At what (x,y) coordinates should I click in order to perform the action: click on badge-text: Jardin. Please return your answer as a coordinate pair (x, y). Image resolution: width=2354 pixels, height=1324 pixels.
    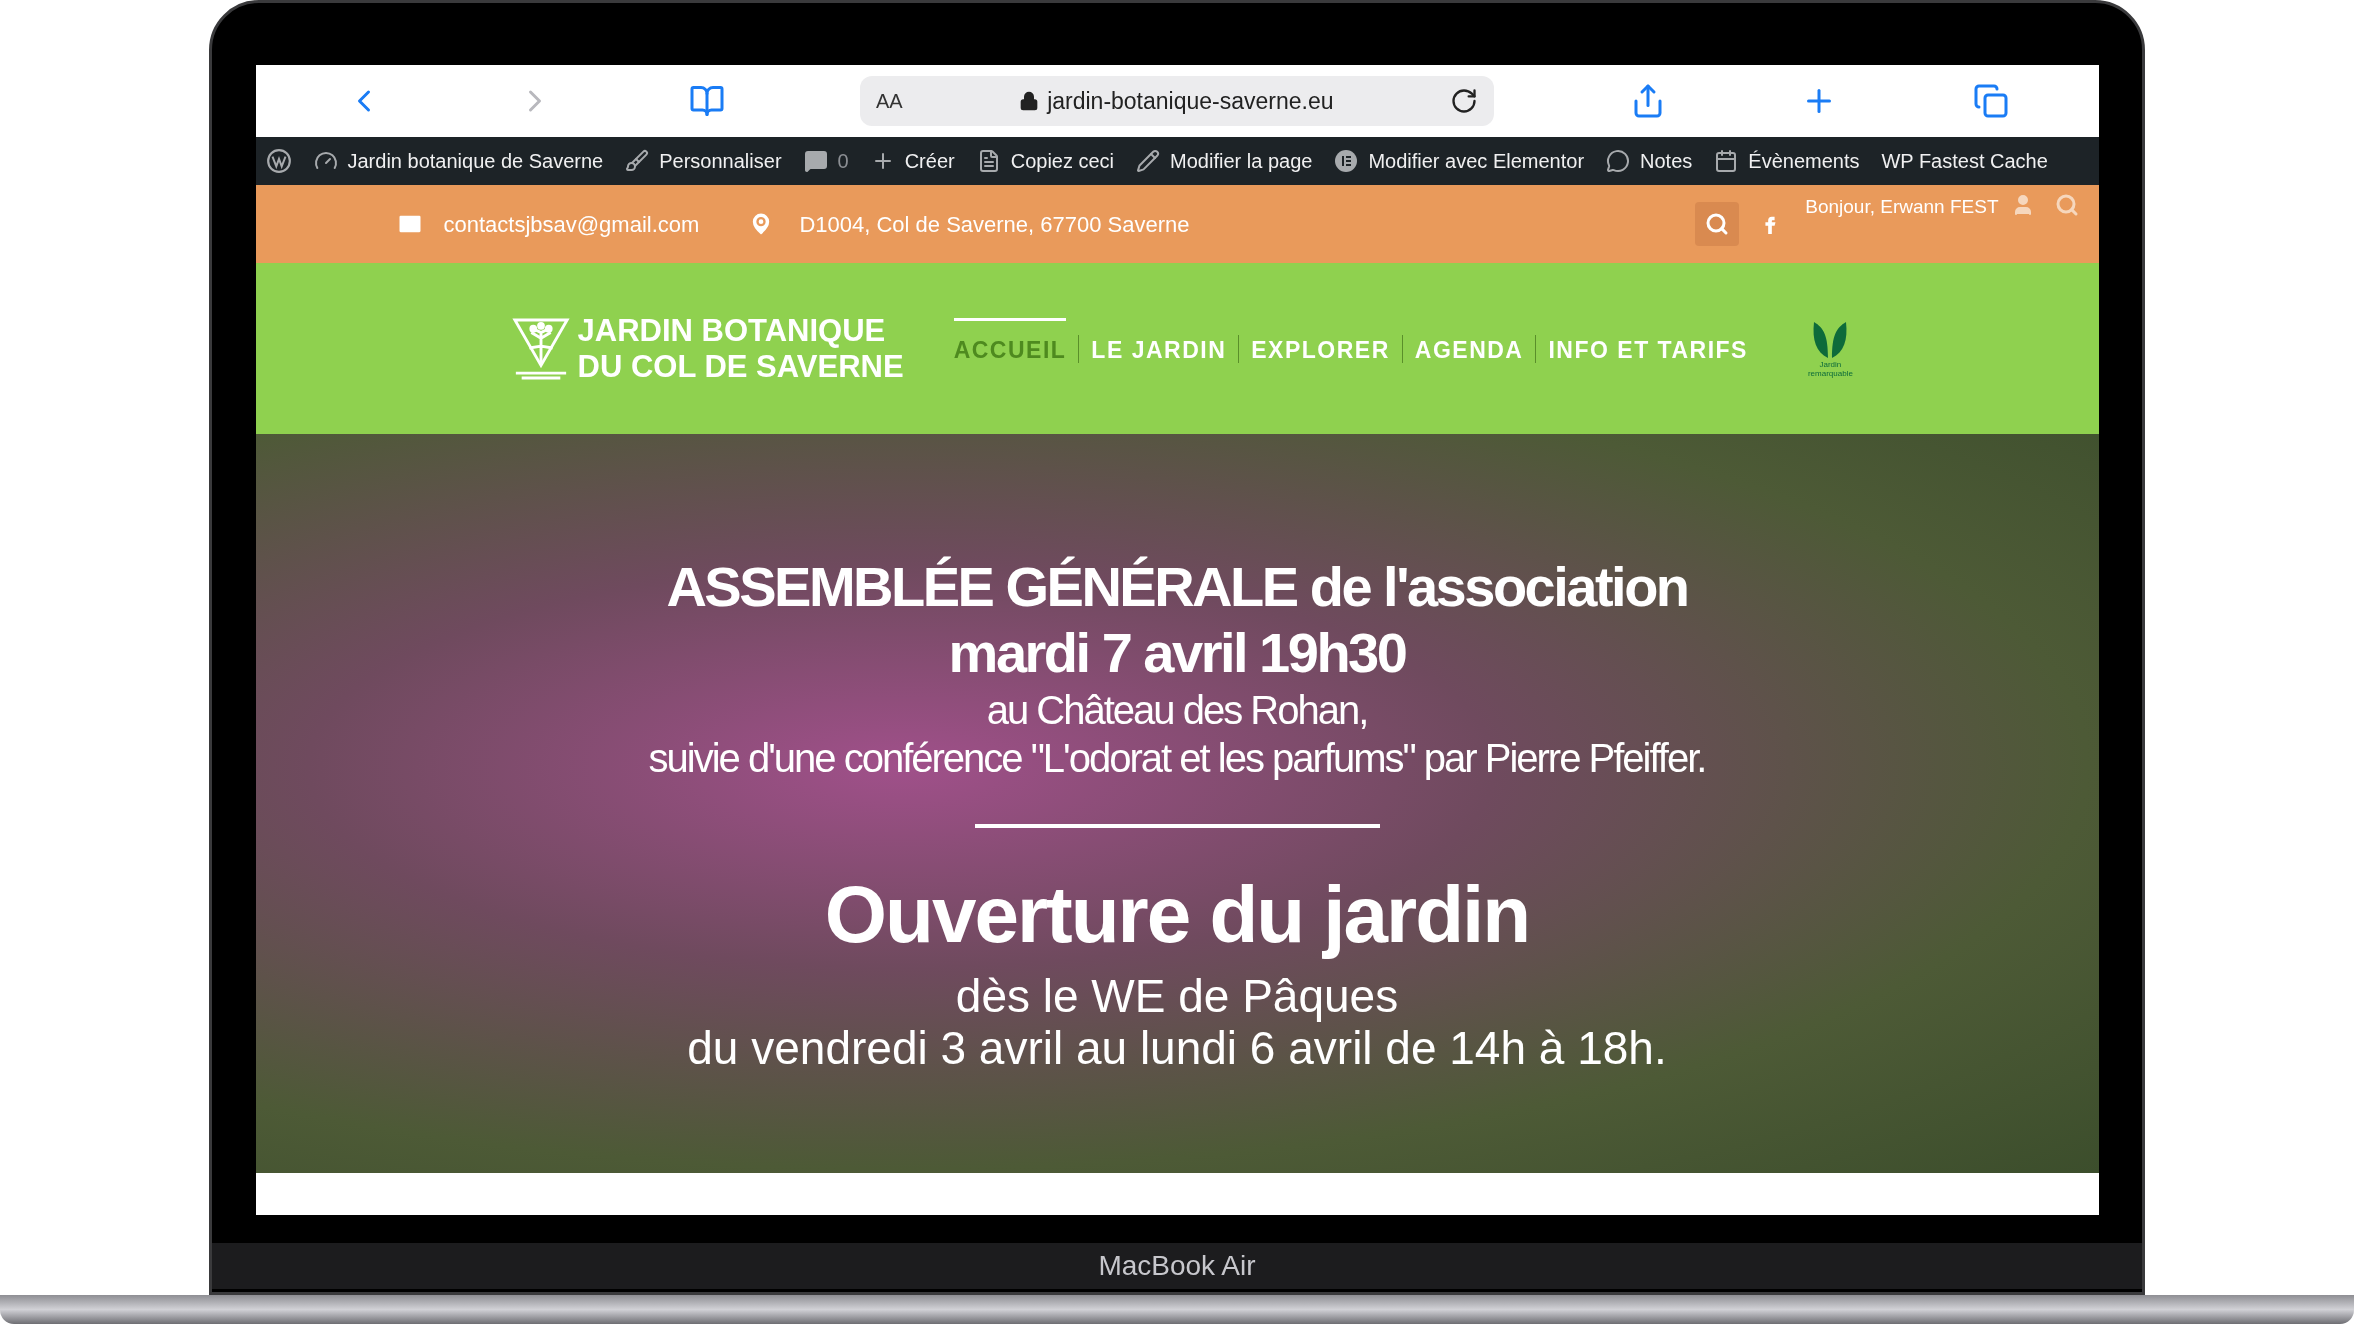
    Looking at the image, I should click on (1830, 364).